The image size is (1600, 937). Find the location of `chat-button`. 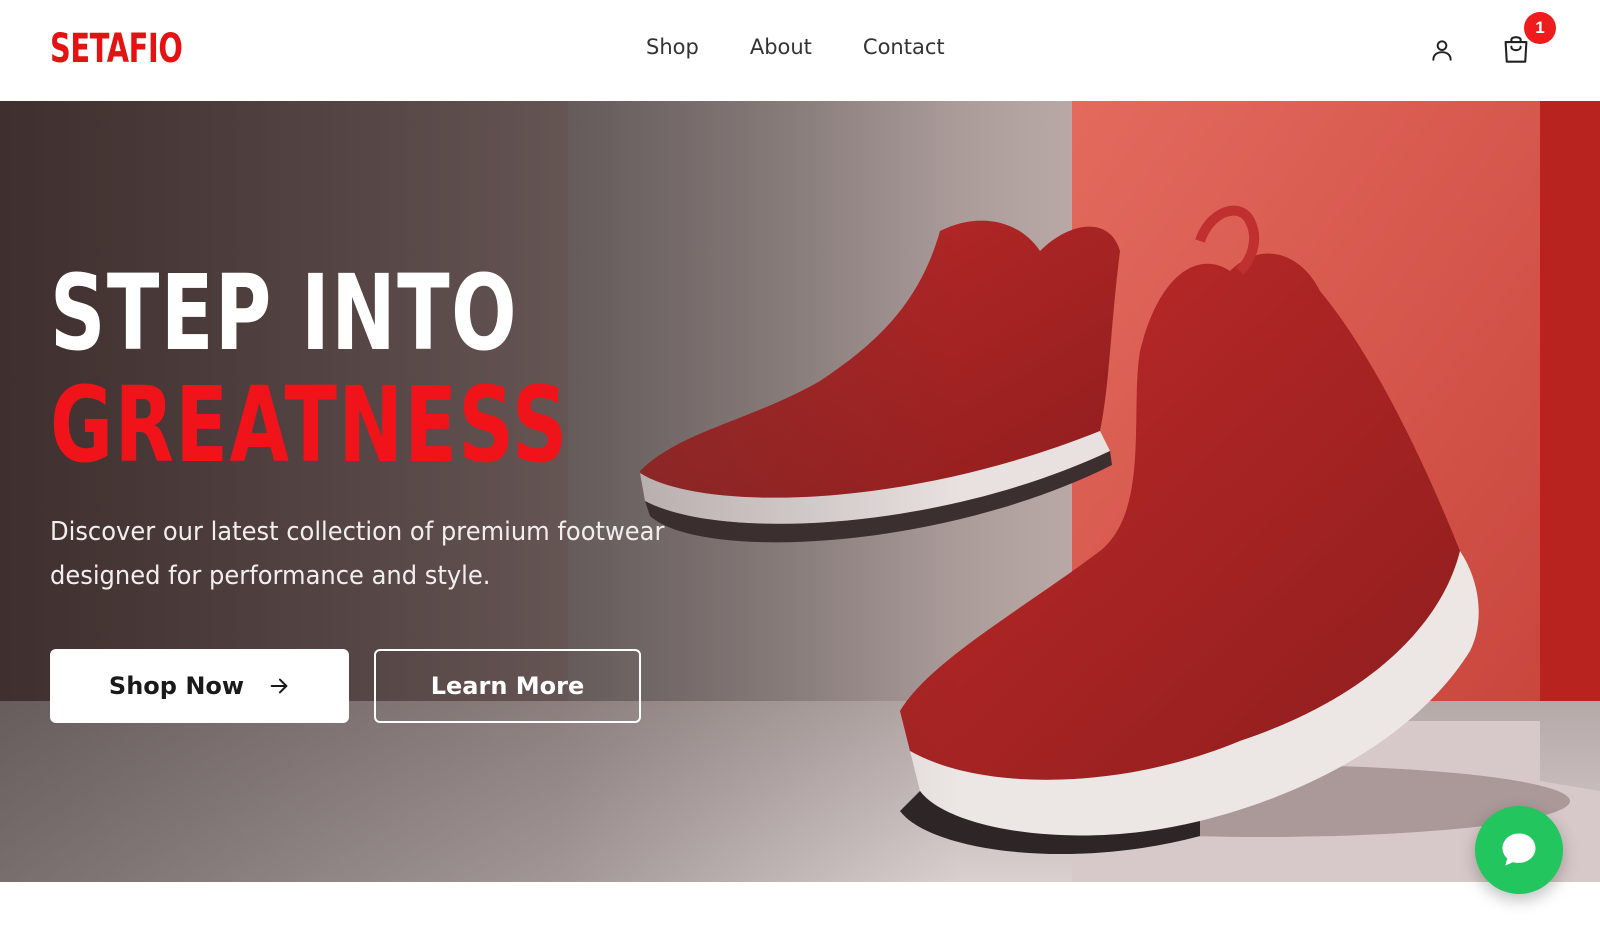

chat-button is located at coordinates (1519, 850).